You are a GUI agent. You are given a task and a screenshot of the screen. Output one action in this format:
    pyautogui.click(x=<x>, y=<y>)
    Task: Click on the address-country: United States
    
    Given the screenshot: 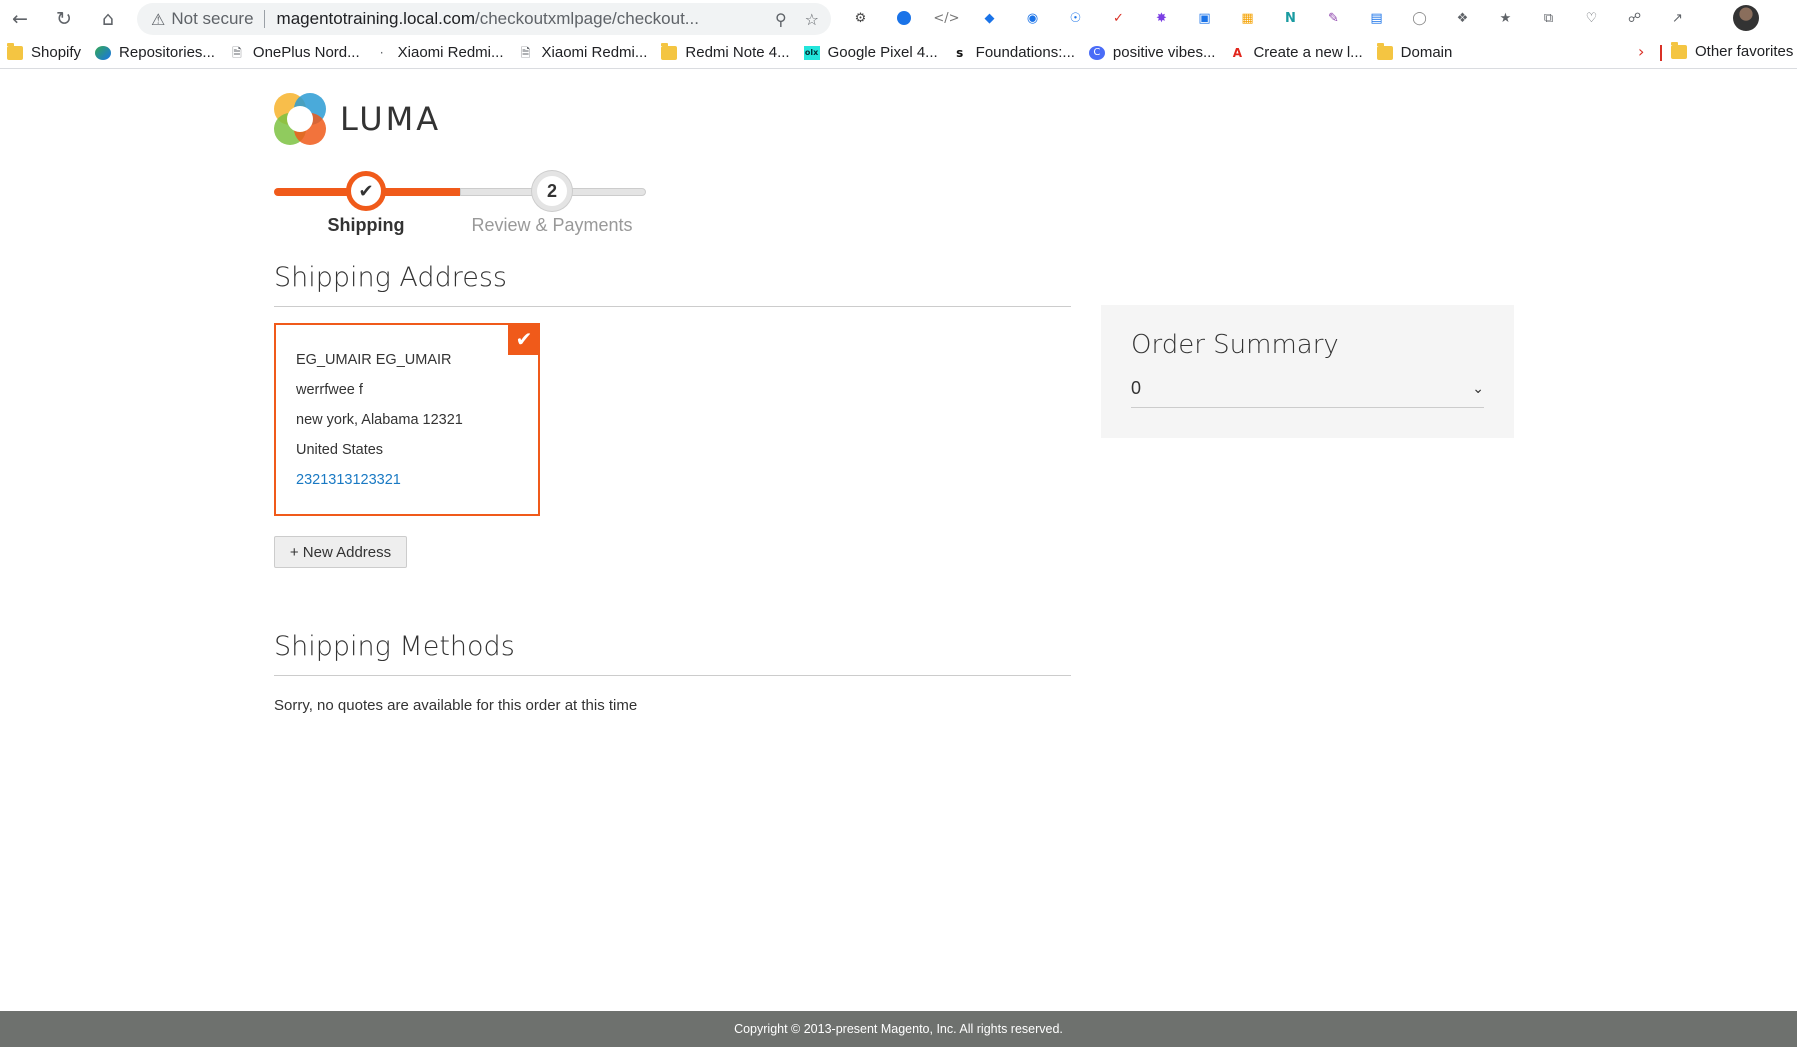 What is the action you would take?
    pyautogui.click(x=340, y=450)
    